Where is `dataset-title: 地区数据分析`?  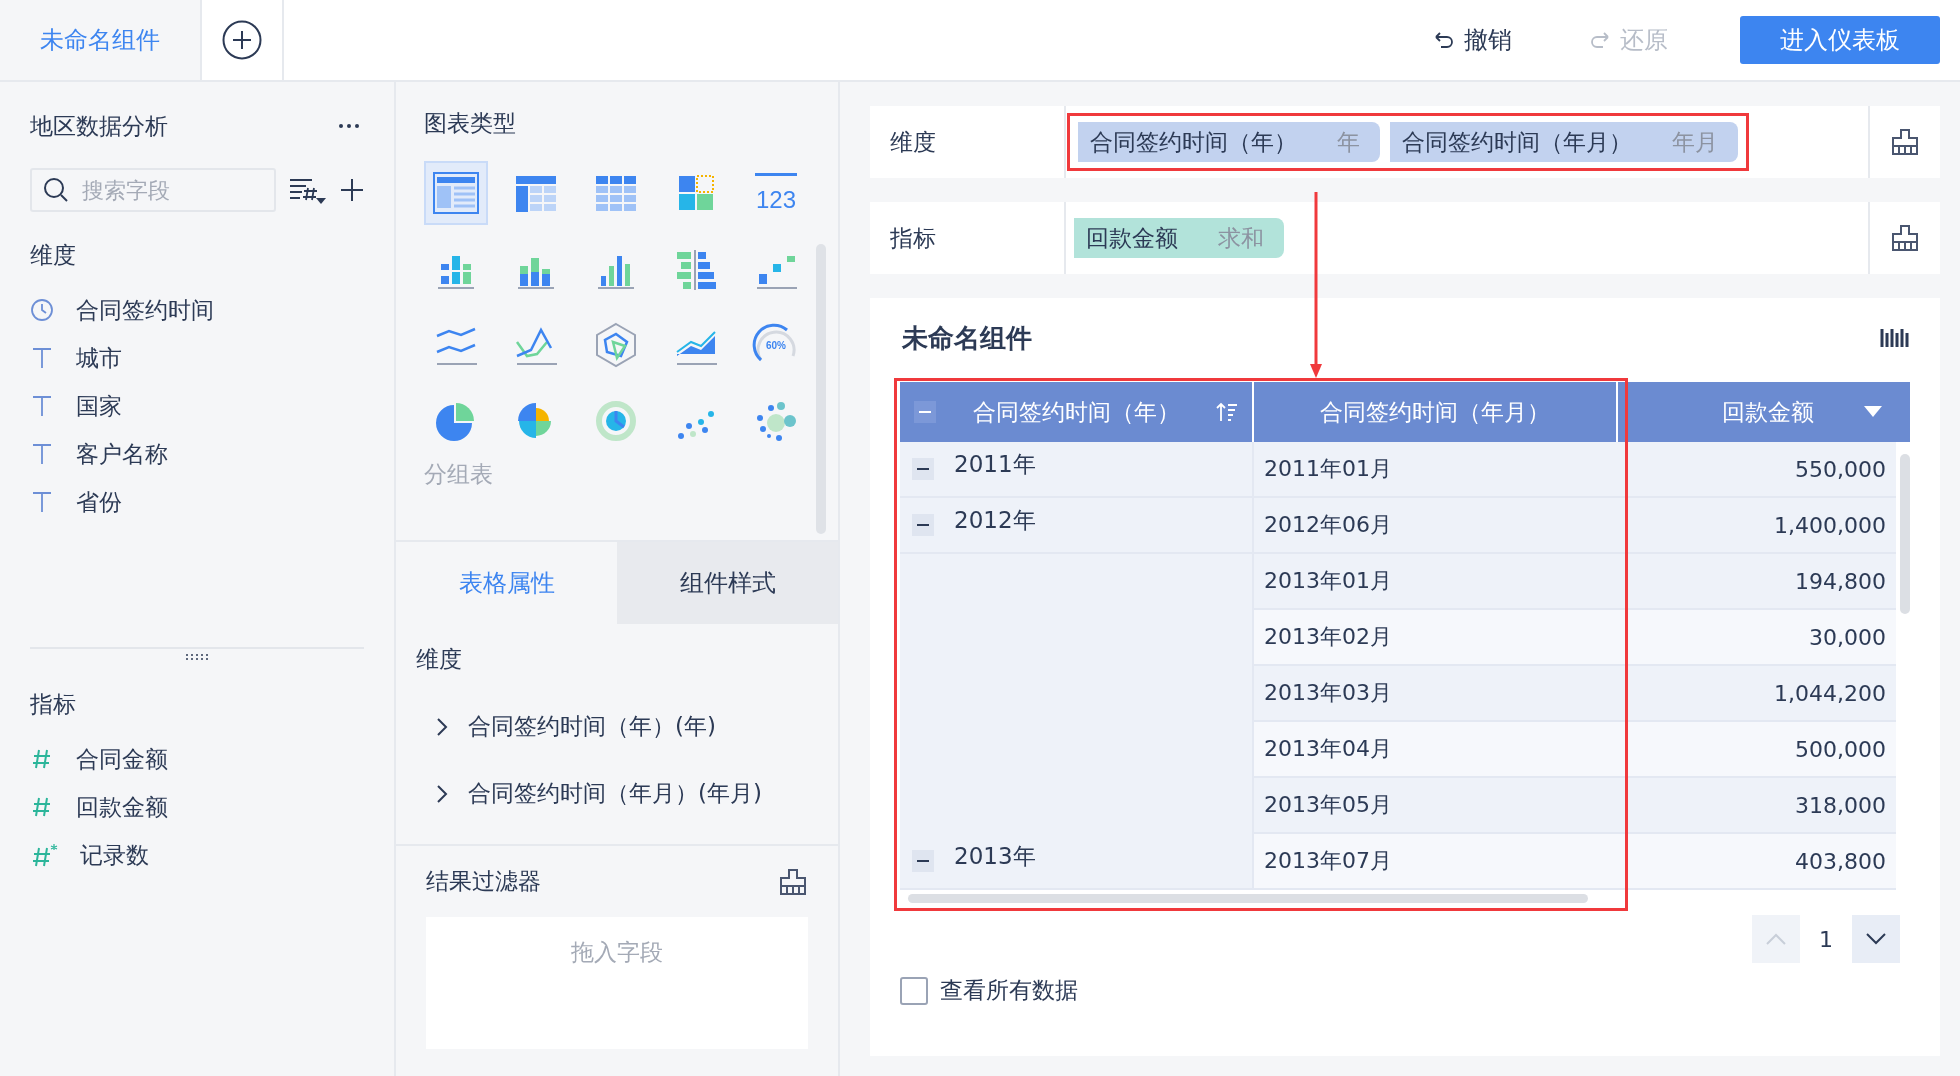 dataset-title: 地区数据分析 is located at coordinates (99, 126).